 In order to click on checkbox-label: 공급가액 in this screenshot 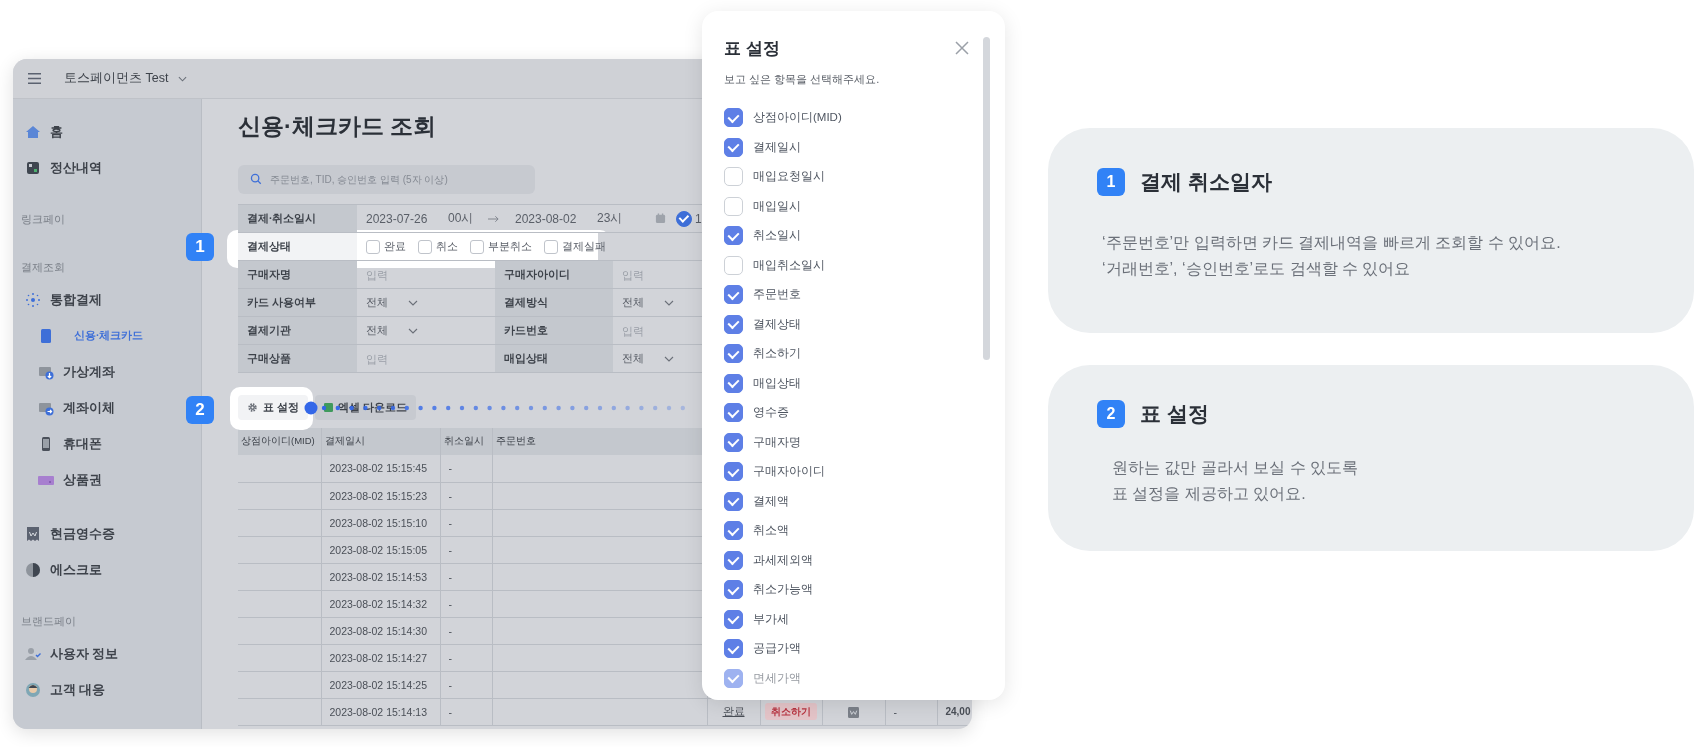, I will do `click(777, 649)`.